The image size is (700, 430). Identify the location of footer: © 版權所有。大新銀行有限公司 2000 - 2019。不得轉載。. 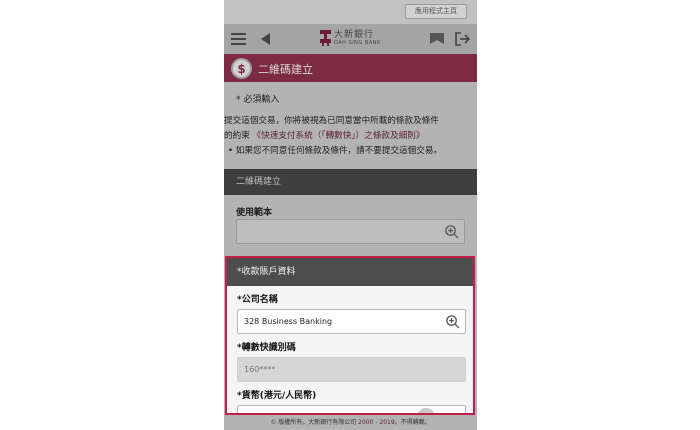
(350, 423).